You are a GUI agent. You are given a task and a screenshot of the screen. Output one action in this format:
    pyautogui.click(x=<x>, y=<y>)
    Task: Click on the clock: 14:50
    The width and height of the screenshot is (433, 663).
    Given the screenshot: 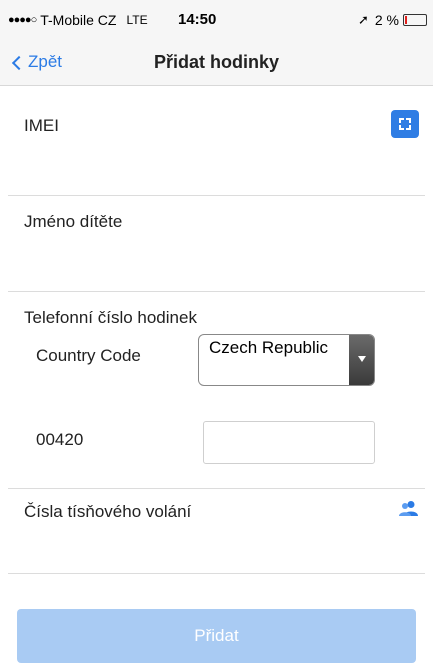 What is the action you would take?
    pyautogui.click(x=197, y=19)
    